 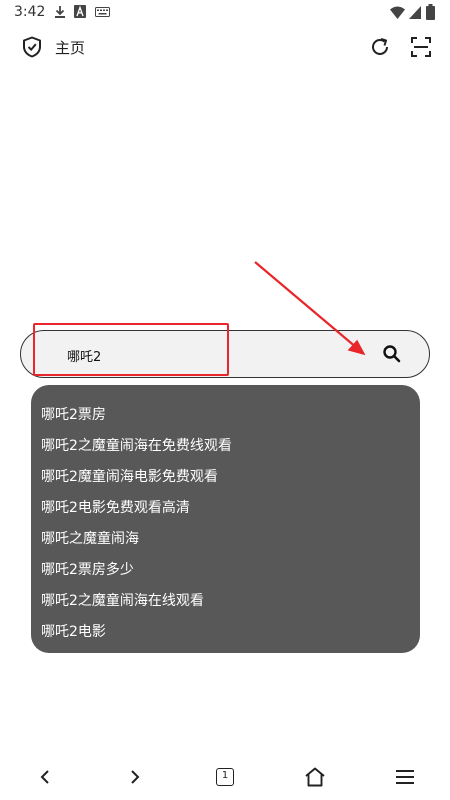 I want to click on forward-icon, so click(x=135, y=777).